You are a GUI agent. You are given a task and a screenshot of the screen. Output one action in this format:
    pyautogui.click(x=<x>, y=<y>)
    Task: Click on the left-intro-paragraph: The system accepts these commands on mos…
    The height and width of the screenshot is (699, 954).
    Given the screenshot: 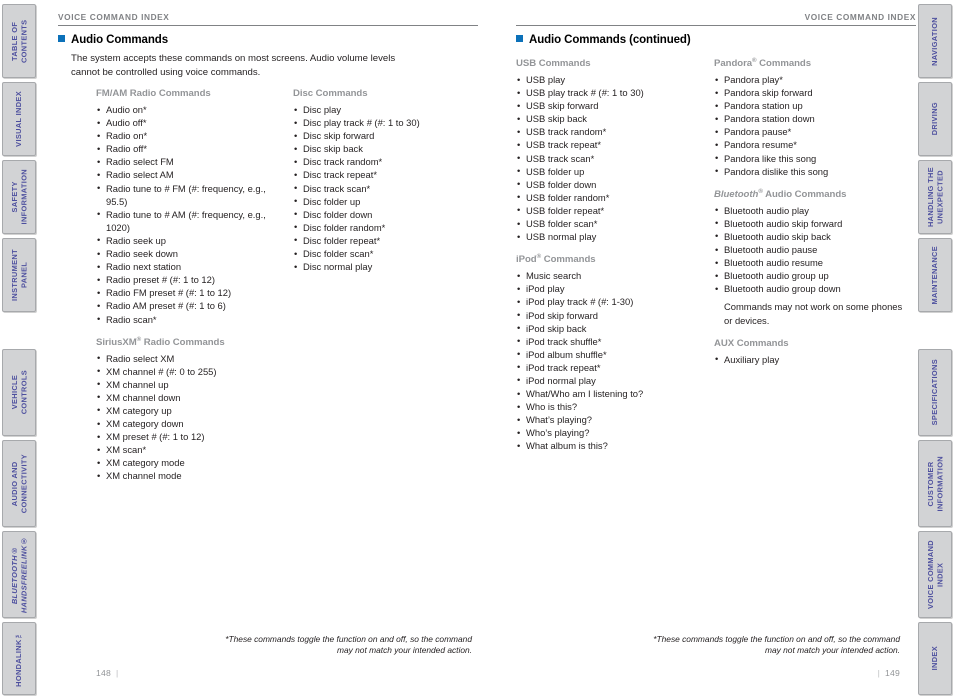 What is the action you would take?
    pyautogui.click(x=233, y=65)
    